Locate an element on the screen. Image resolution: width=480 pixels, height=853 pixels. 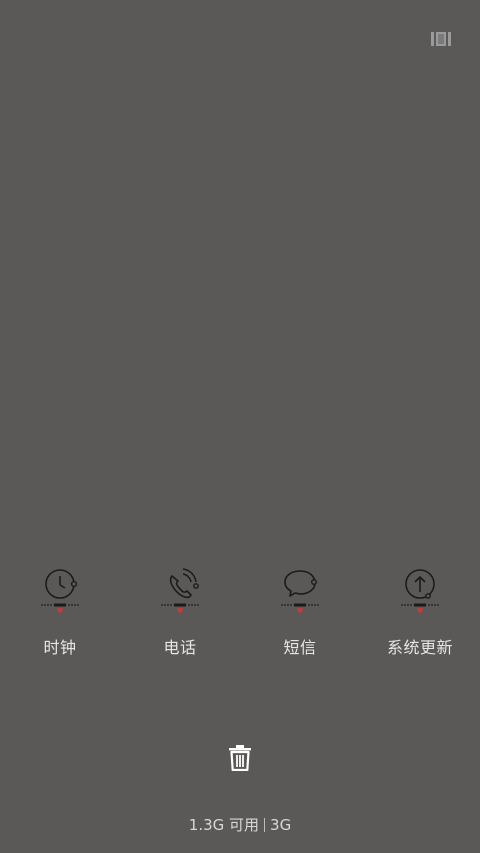
phone-icon is located at coordinates (180, 590).